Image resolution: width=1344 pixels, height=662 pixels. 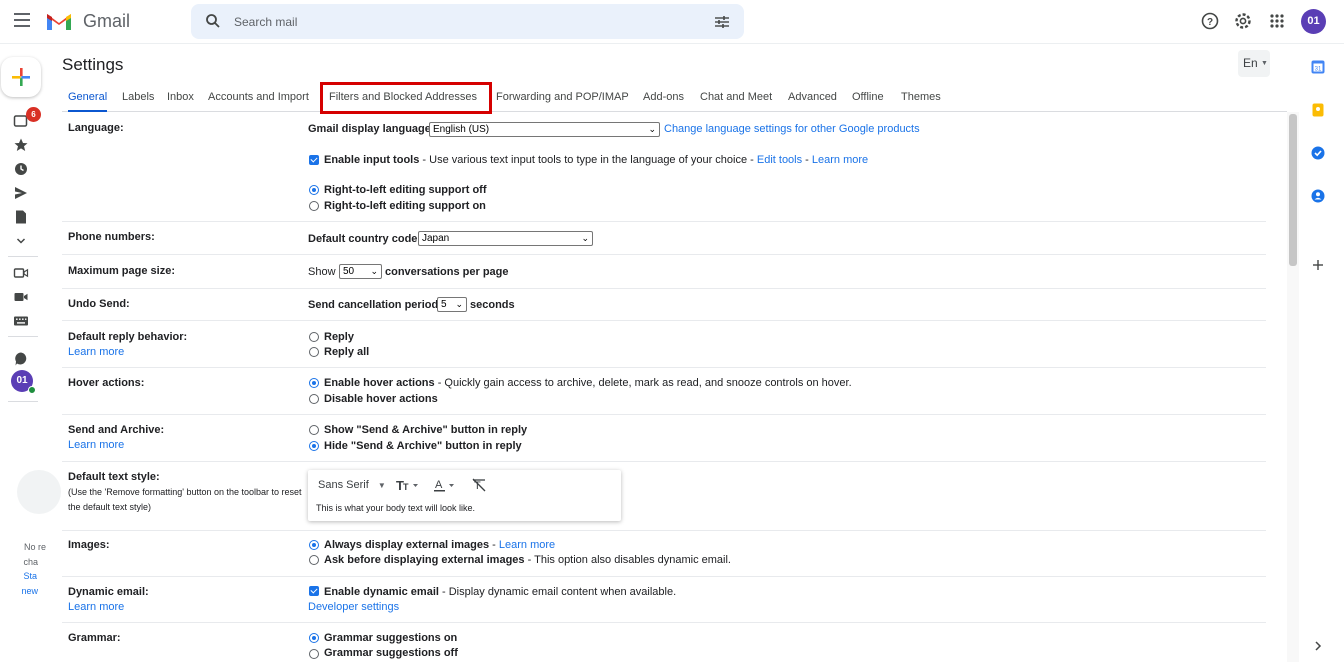 What do you see at coordinates (492, 305) in the screenshot?
I see `cancellation-period-suffix: seconds` at bounding box center [492, 305].